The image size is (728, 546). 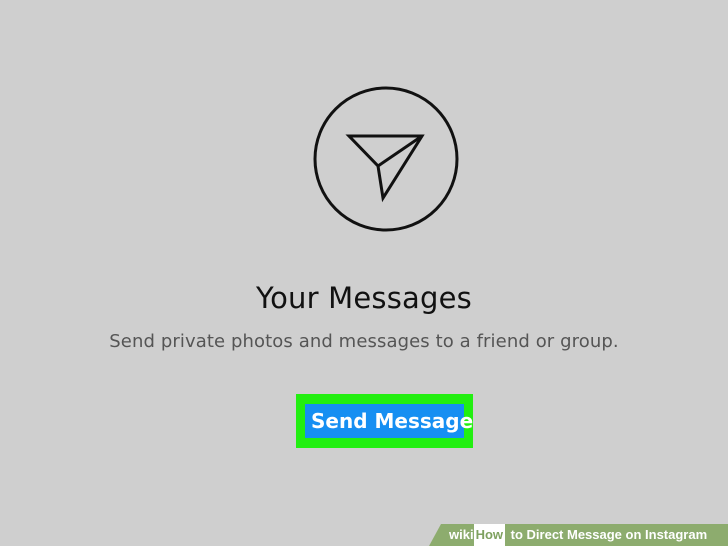 I want to click on page-title: Your Messages, so click(x=364, y=298).